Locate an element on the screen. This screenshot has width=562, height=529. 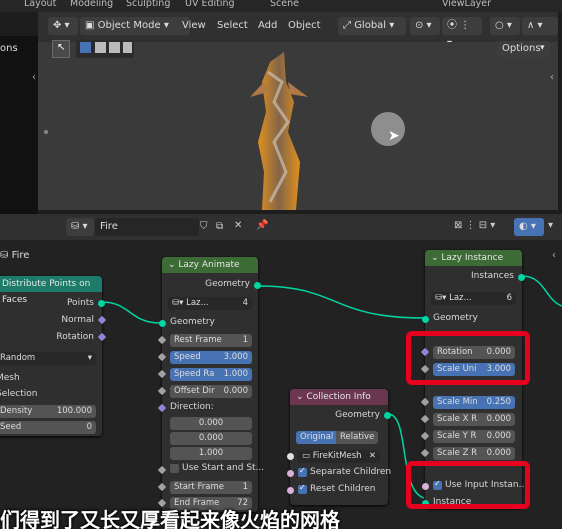
scale-y-field: Scale Y R 0.000 is located at coordinates (474, 436).